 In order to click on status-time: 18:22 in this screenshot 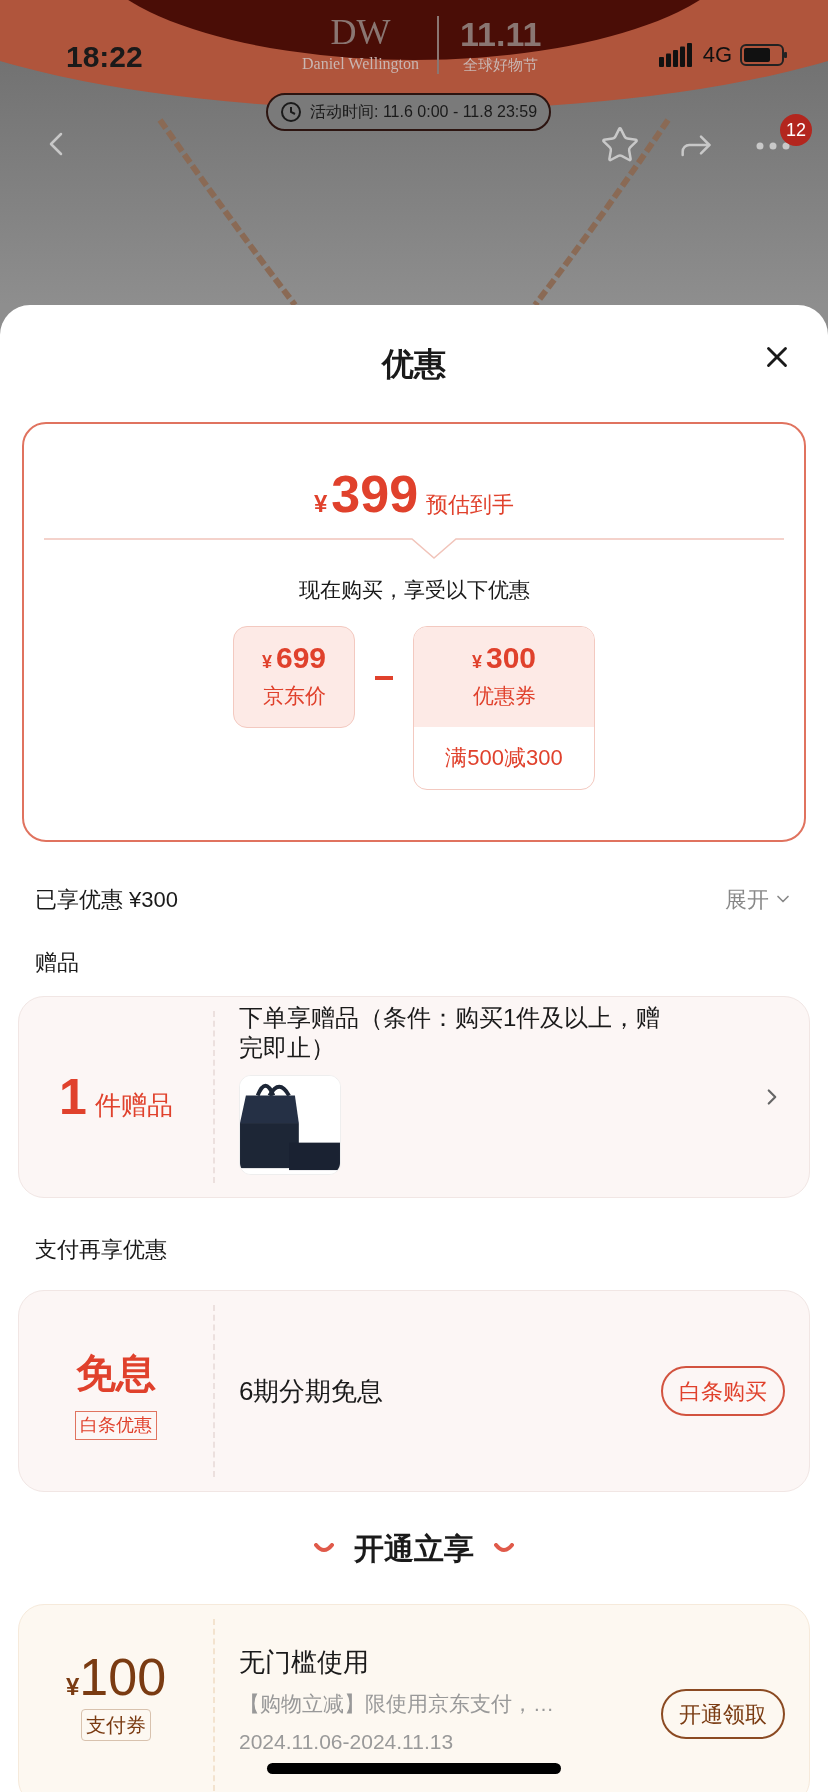, I will do `click(104, 57)`.